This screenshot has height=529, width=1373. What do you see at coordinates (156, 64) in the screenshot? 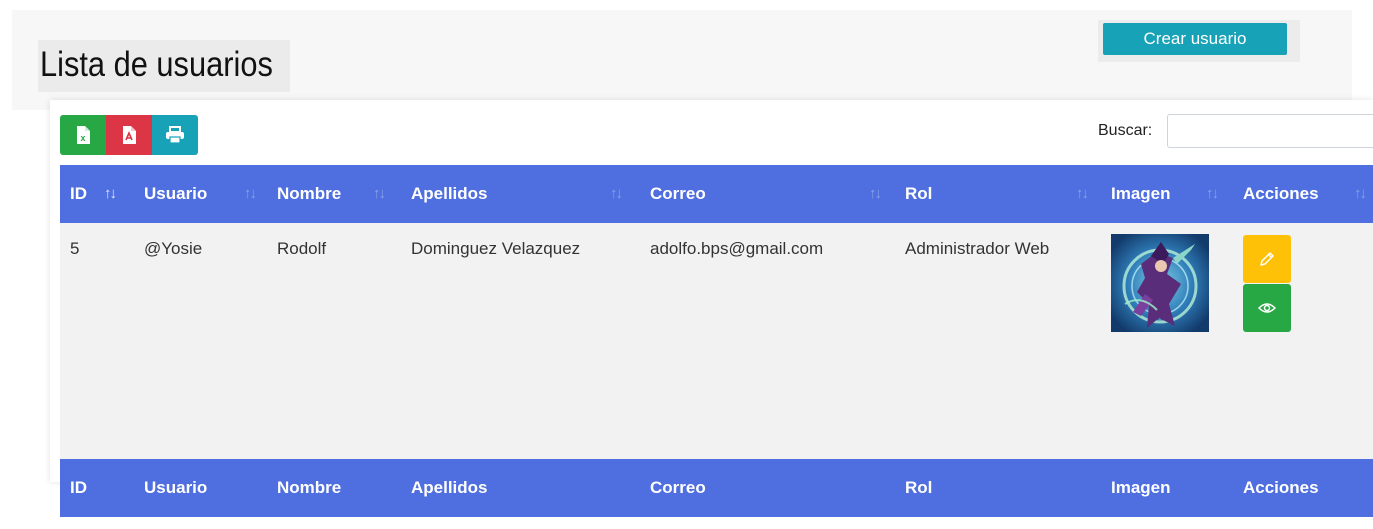
I see `page-title: Lista de usuarios` at bounding box center [156, 64].